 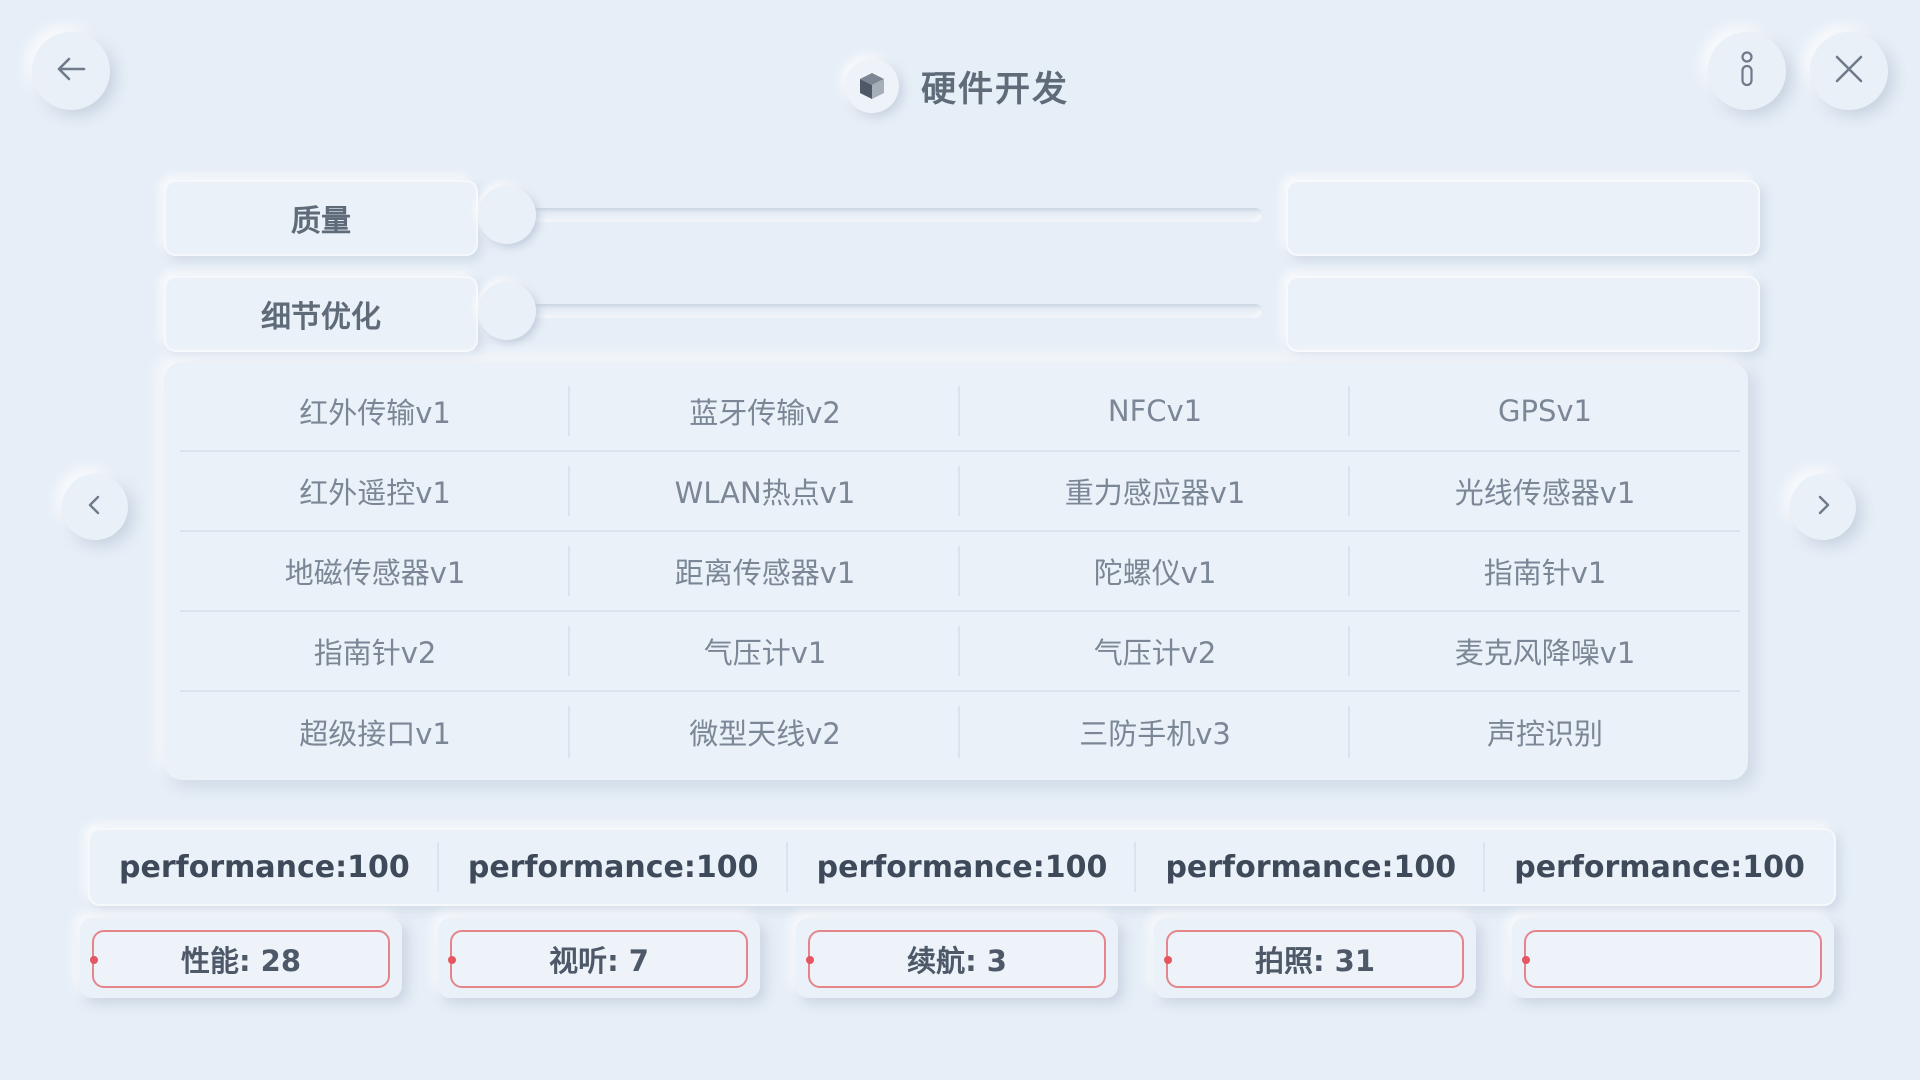 I want to click on detail-optimization-label: 细节优化, so click(x=321, y=314).